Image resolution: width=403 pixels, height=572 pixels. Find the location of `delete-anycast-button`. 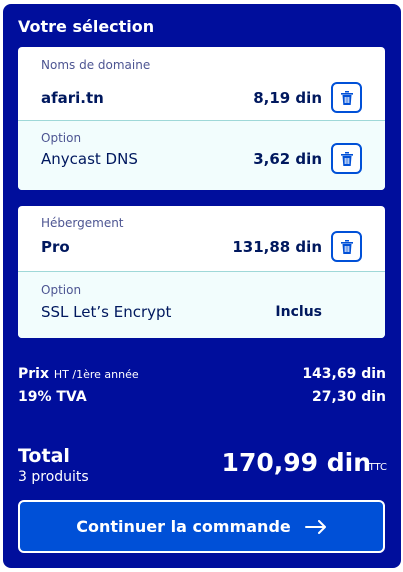

delete-anycast-button is located at coordinates (346, 158).